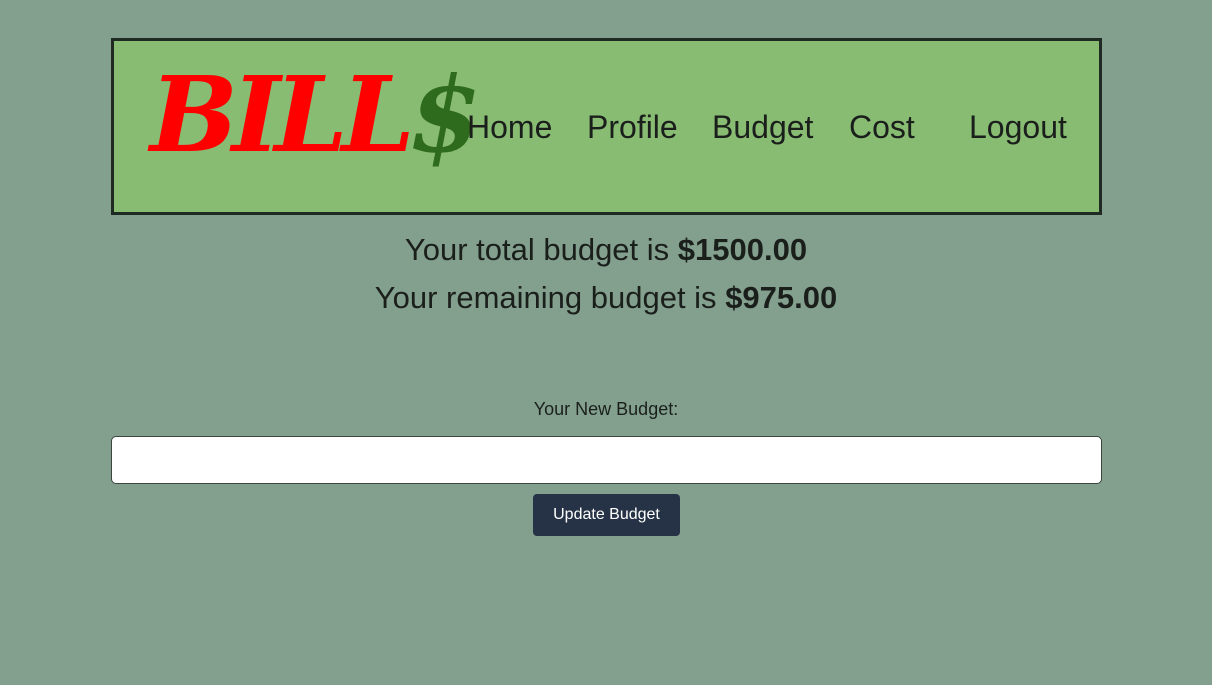  I want to click on nav-budget-link: Budget, so click(762, 127).